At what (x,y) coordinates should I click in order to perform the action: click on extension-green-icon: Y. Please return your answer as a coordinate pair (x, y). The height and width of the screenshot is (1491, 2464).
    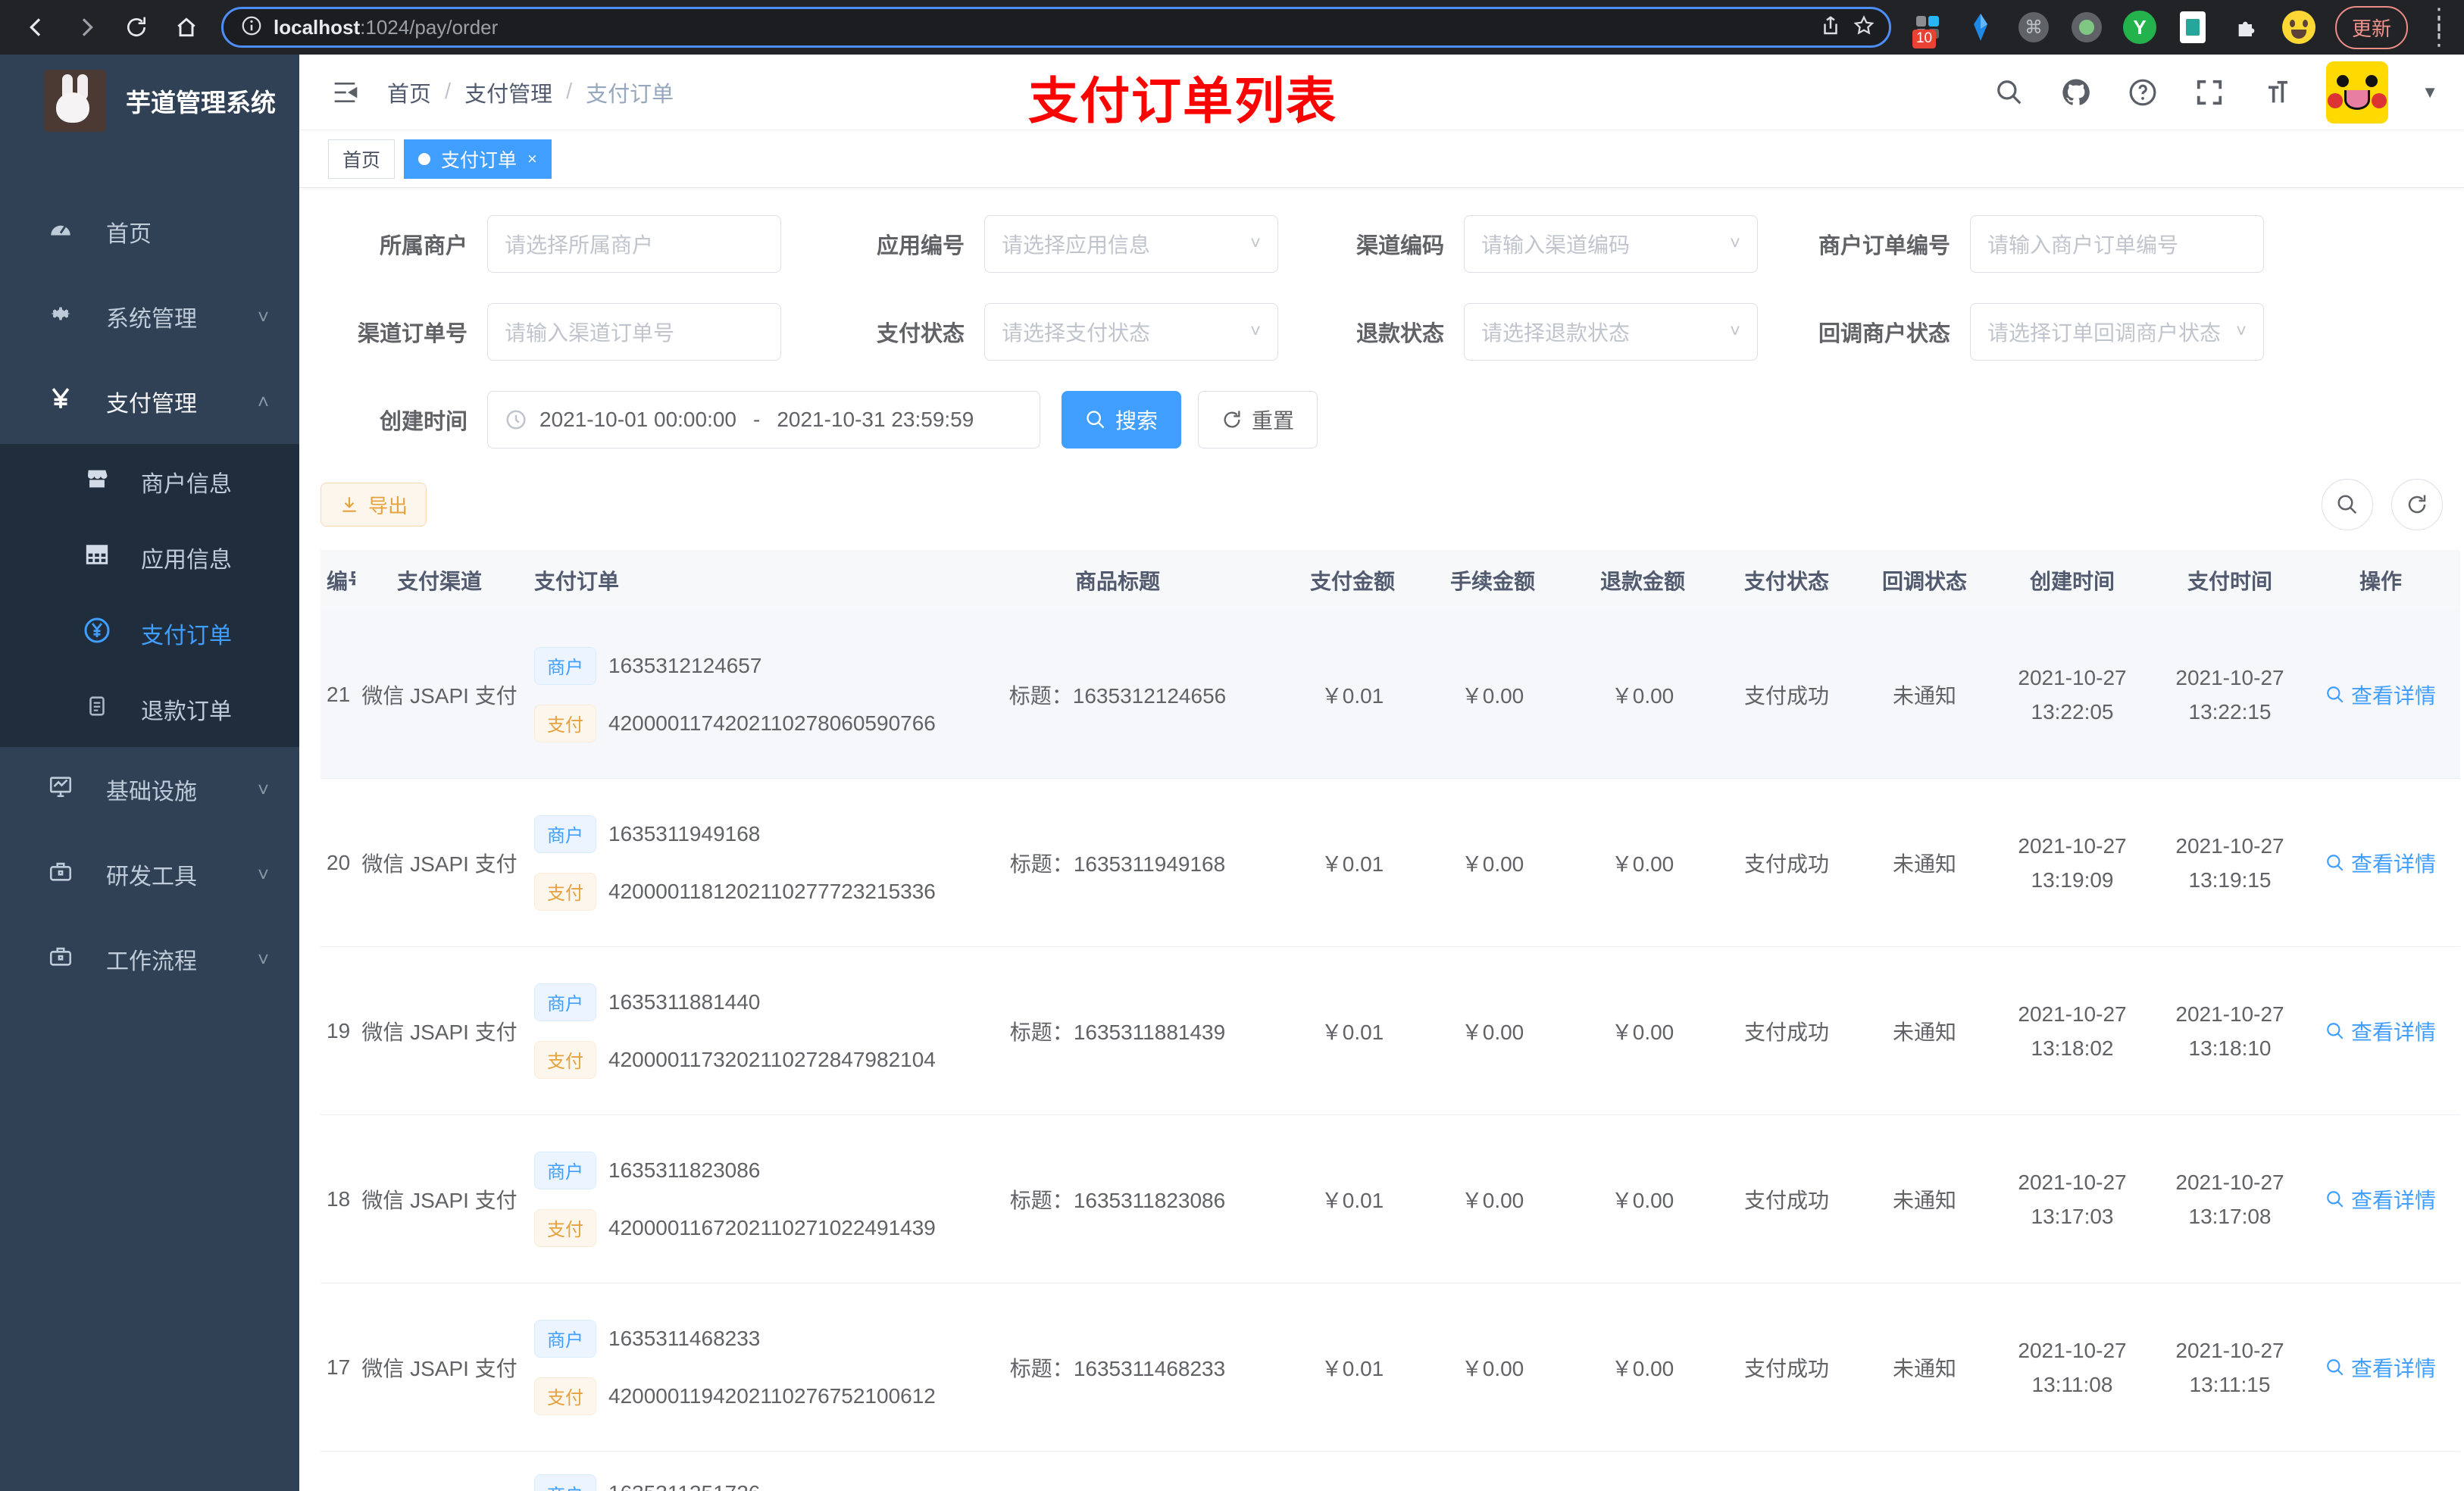
    Looking at the image, I should click on (2139, 27).